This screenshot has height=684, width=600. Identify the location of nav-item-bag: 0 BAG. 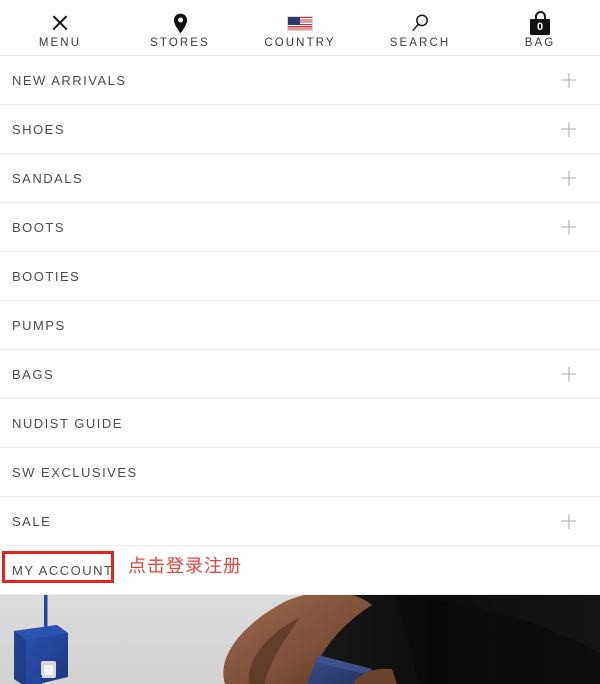
(540, 27).